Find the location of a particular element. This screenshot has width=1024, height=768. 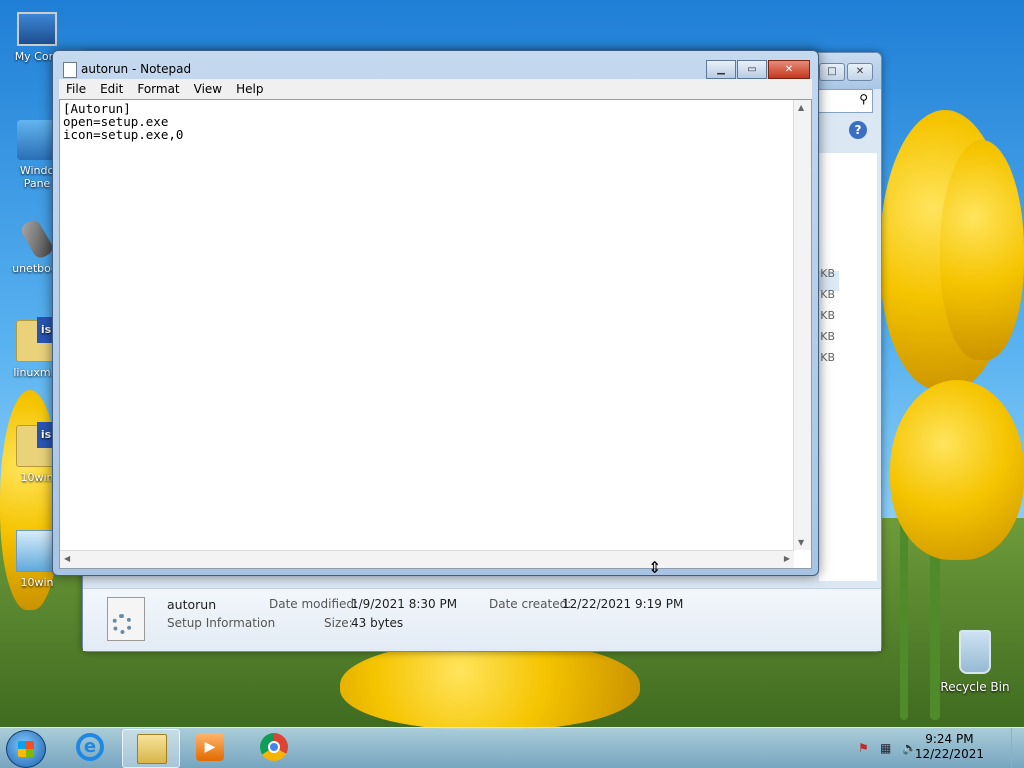

details-date-modified-label: Date modified: is located at coordinates (314, 604).